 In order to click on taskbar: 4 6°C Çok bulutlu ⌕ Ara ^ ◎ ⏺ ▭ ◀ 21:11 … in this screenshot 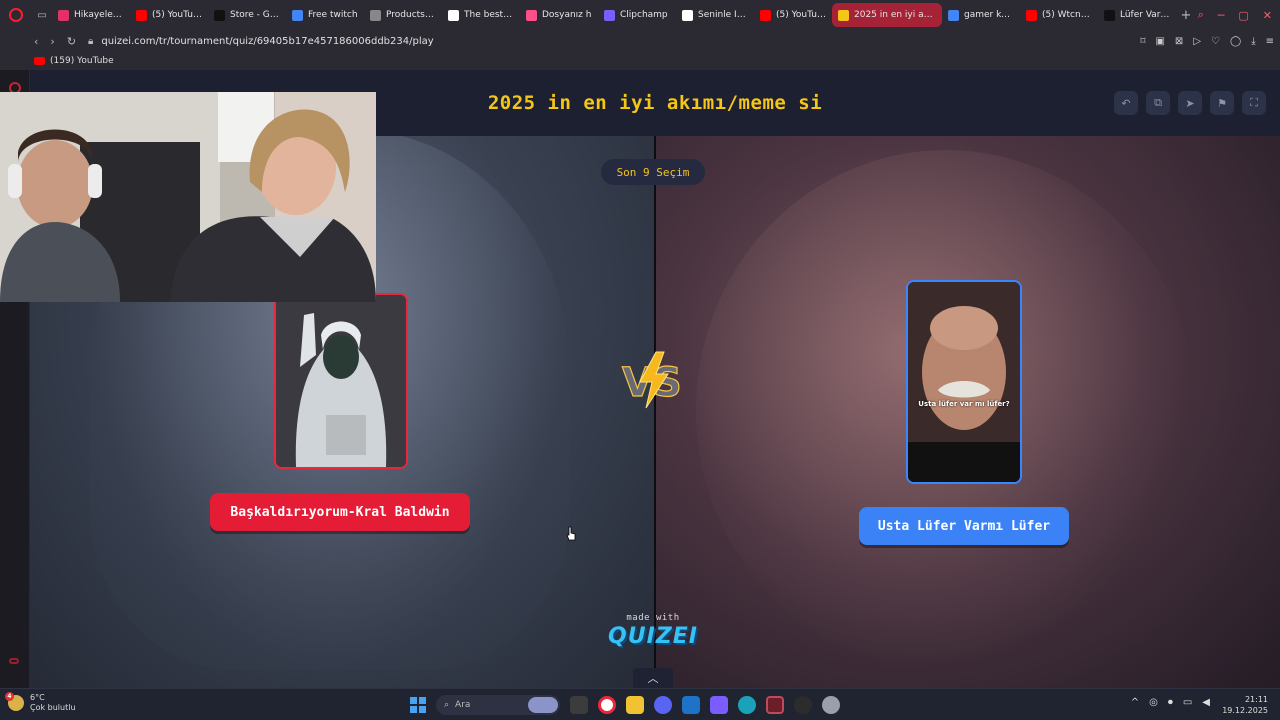, I will do `click(640, 704)`.